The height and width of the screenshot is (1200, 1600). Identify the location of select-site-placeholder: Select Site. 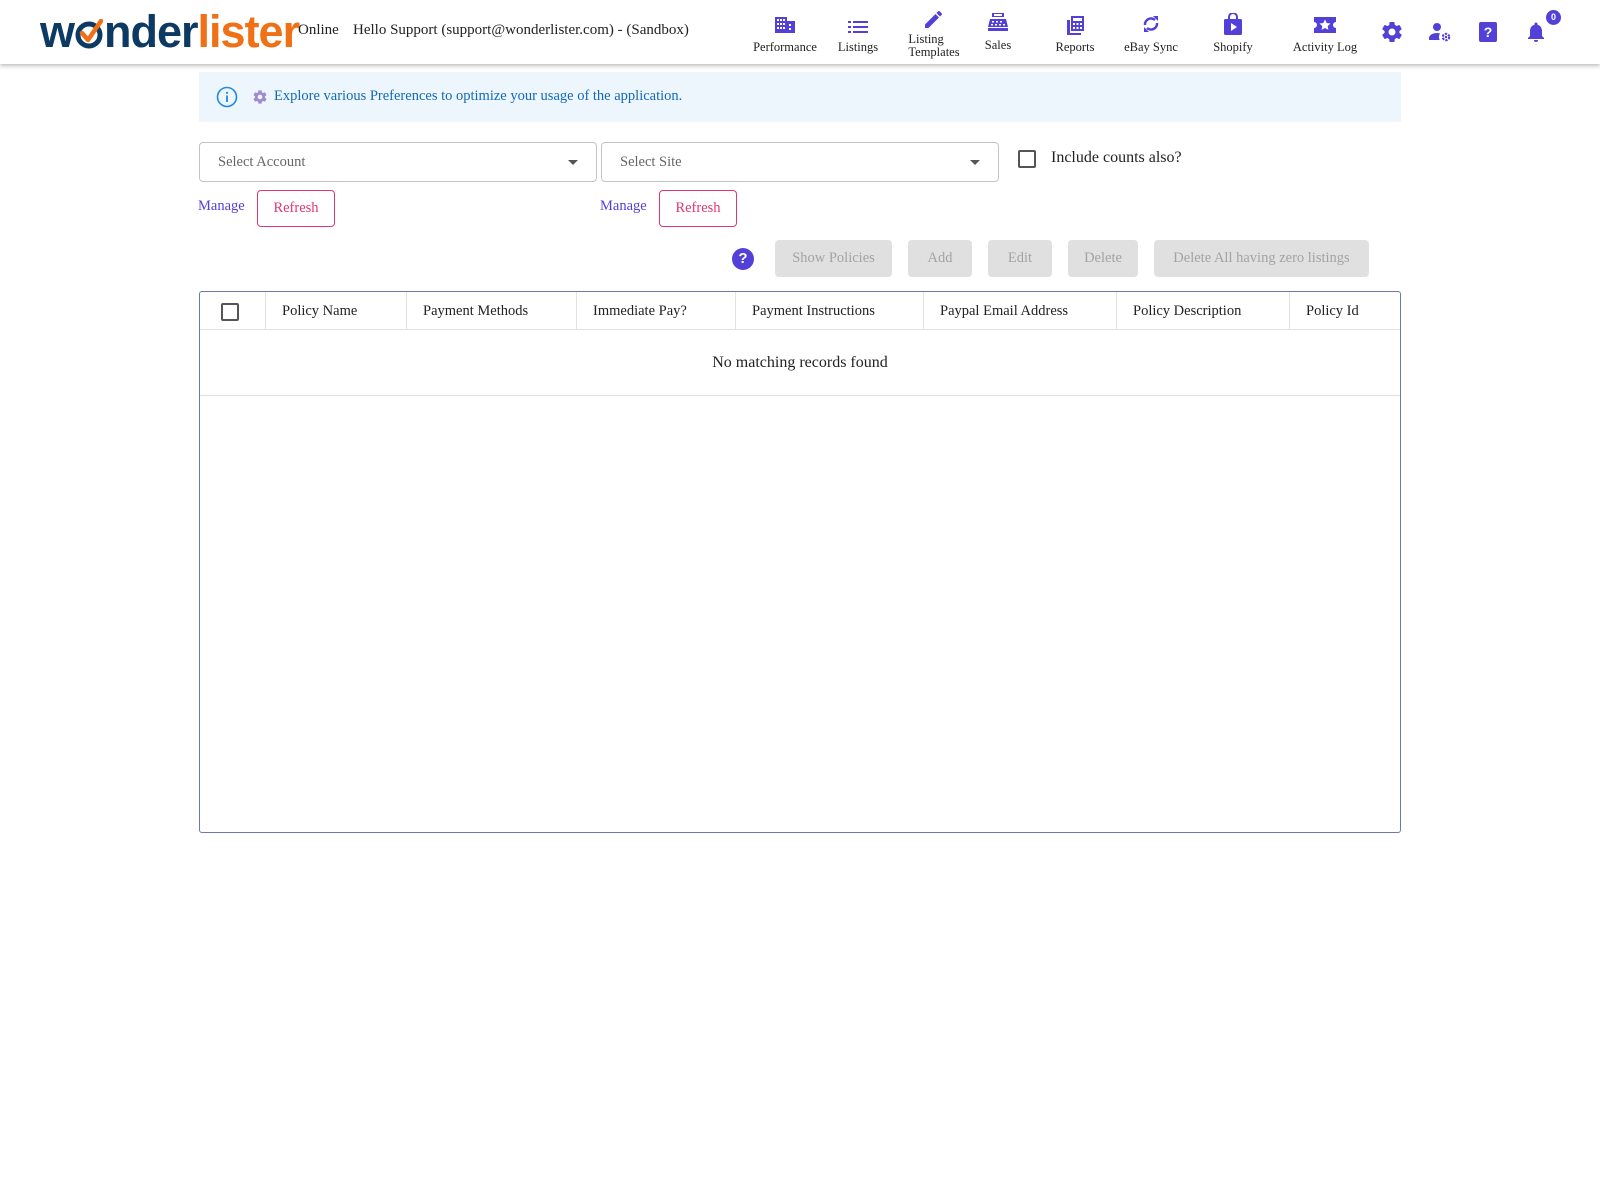
(651, 162).